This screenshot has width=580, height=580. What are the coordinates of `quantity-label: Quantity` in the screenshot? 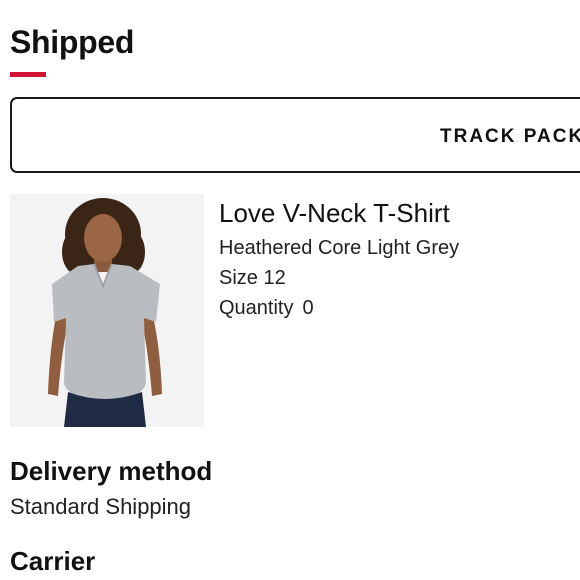 It's located at (256, 308).